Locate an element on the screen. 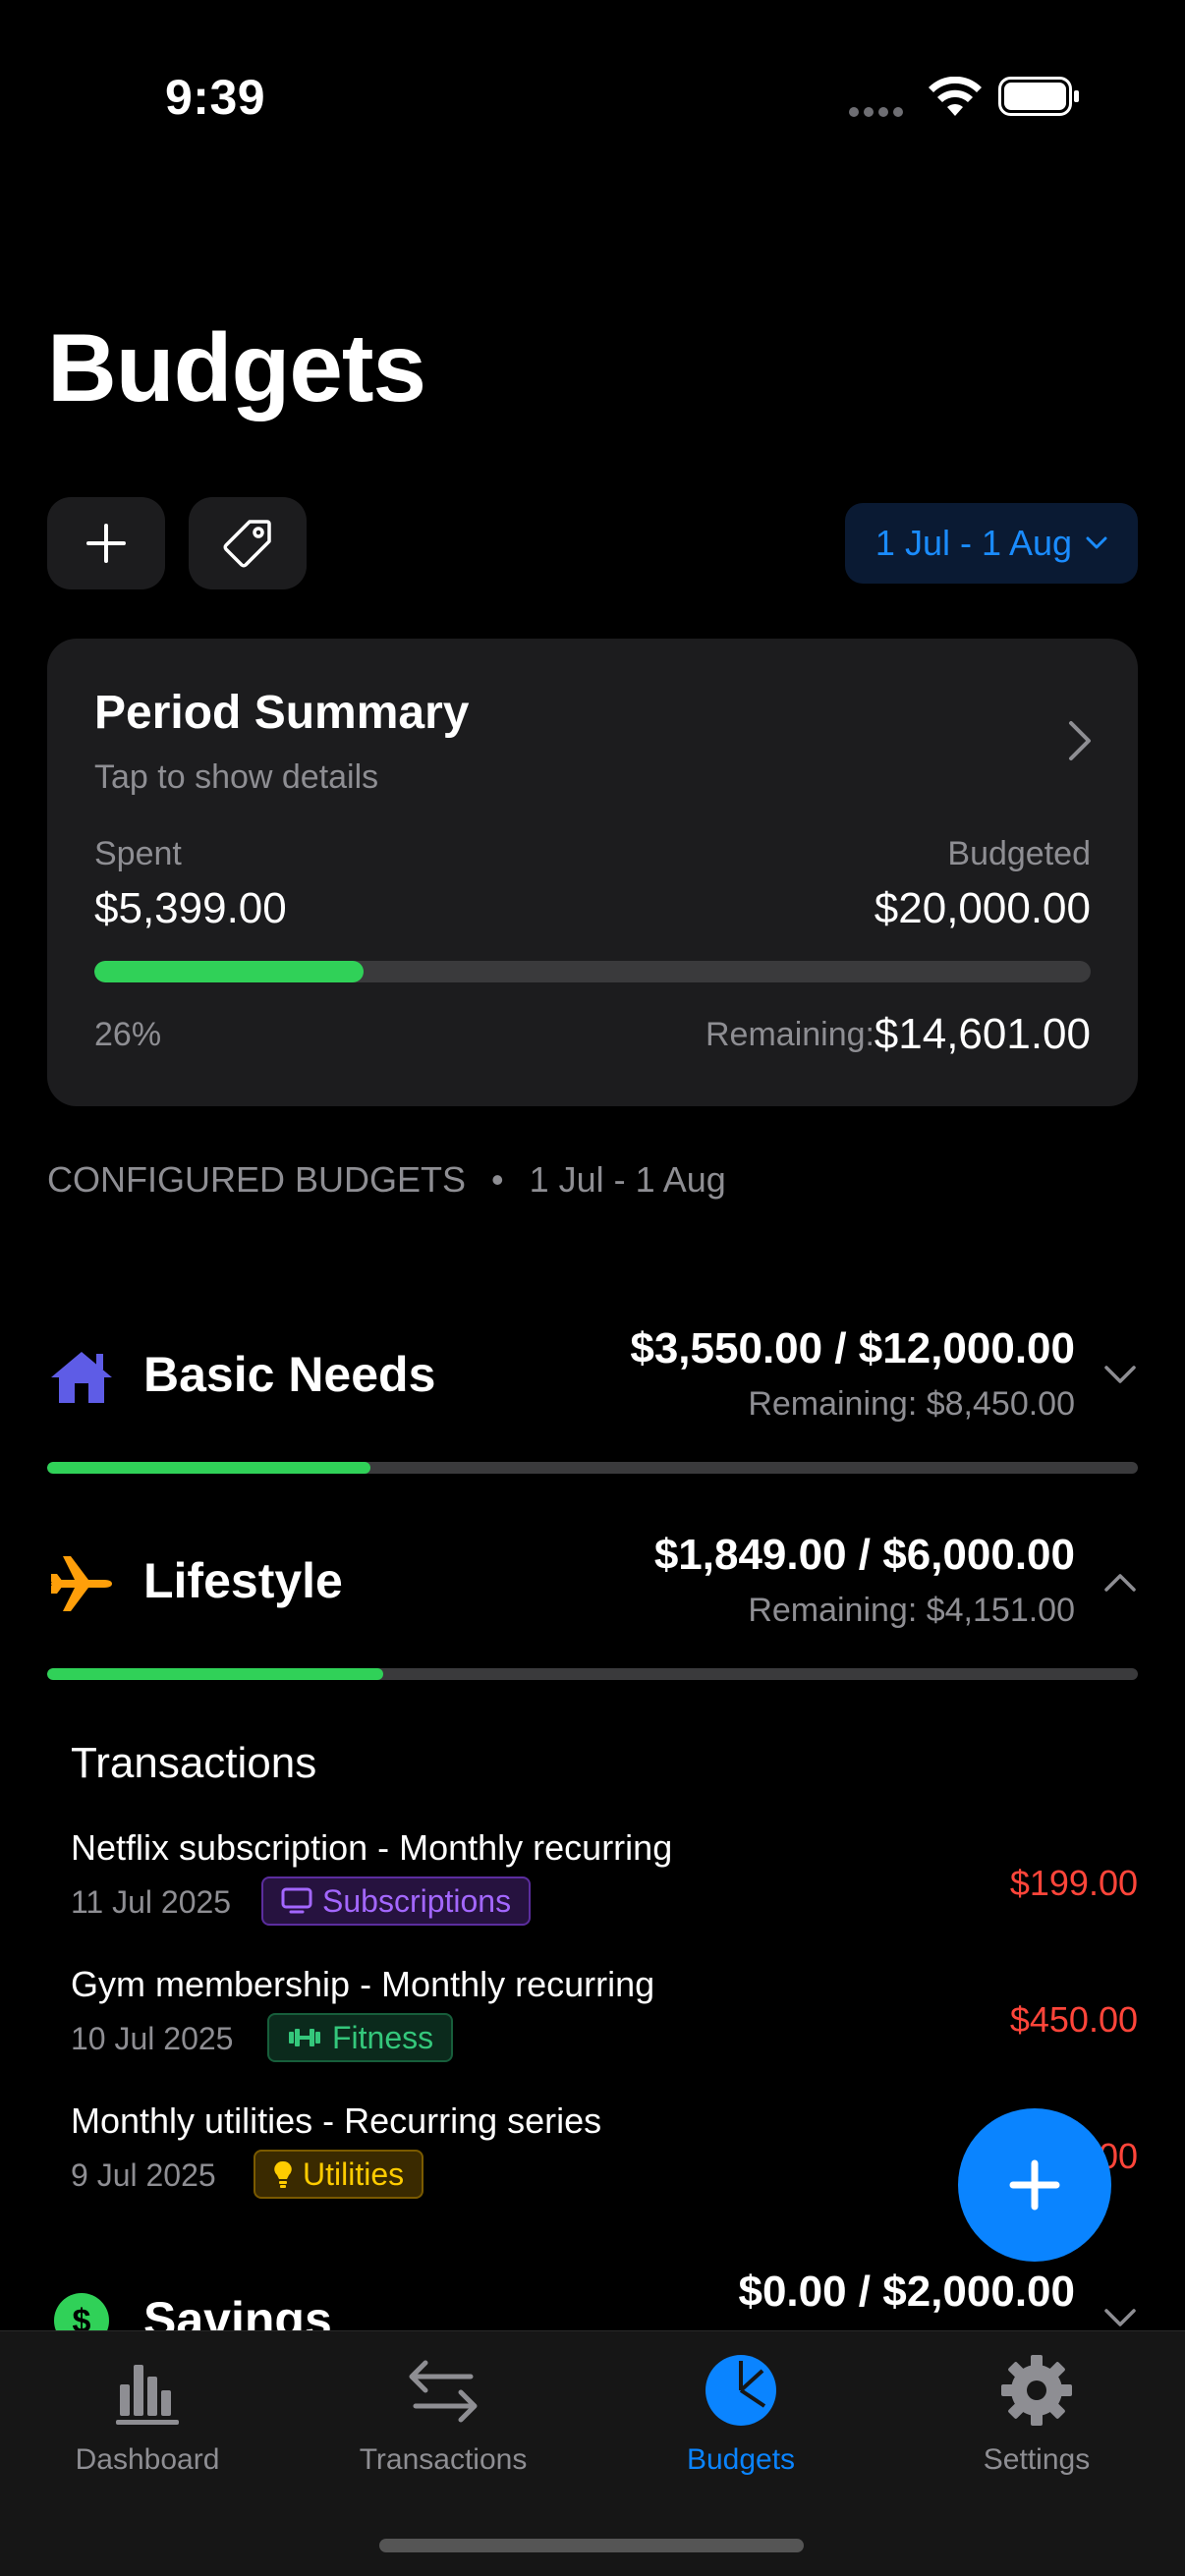 Image resolution: width=1185 pixels, height=2576 pixels. tab-label: Settings is located at coordinates (1037, 2459).